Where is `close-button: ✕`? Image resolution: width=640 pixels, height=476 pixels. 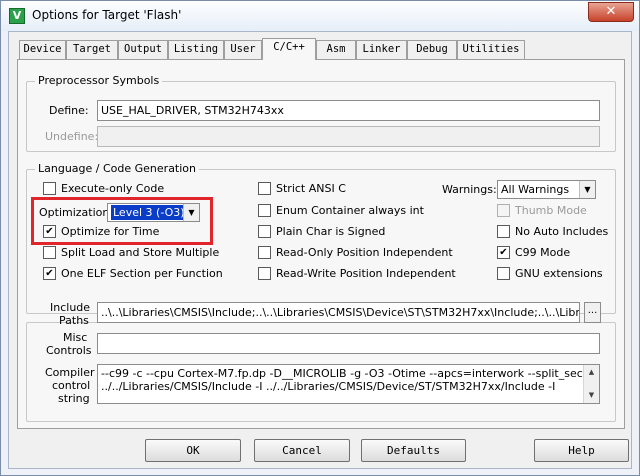 close-button: ✕ is located at coordinates (611, 12).